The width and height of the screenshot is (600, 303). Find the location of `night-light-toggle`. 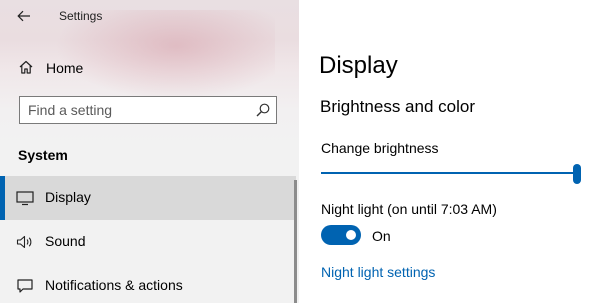

night-light-toggle is located at coordinates (341, 235).